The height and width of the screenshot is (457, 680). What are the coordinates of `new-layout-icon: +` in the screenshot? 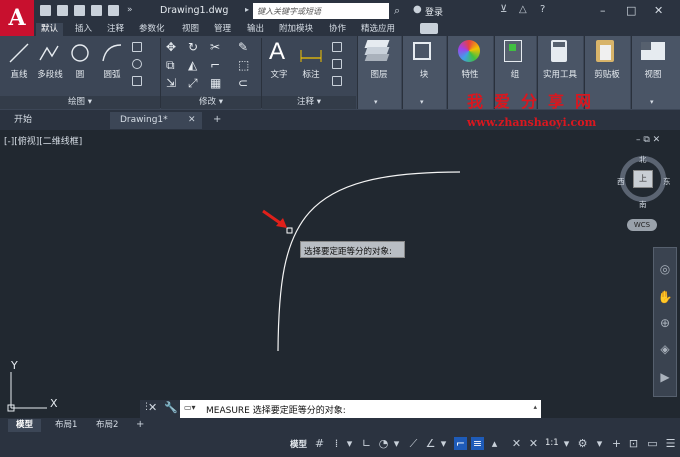 It's located at (140, 424).